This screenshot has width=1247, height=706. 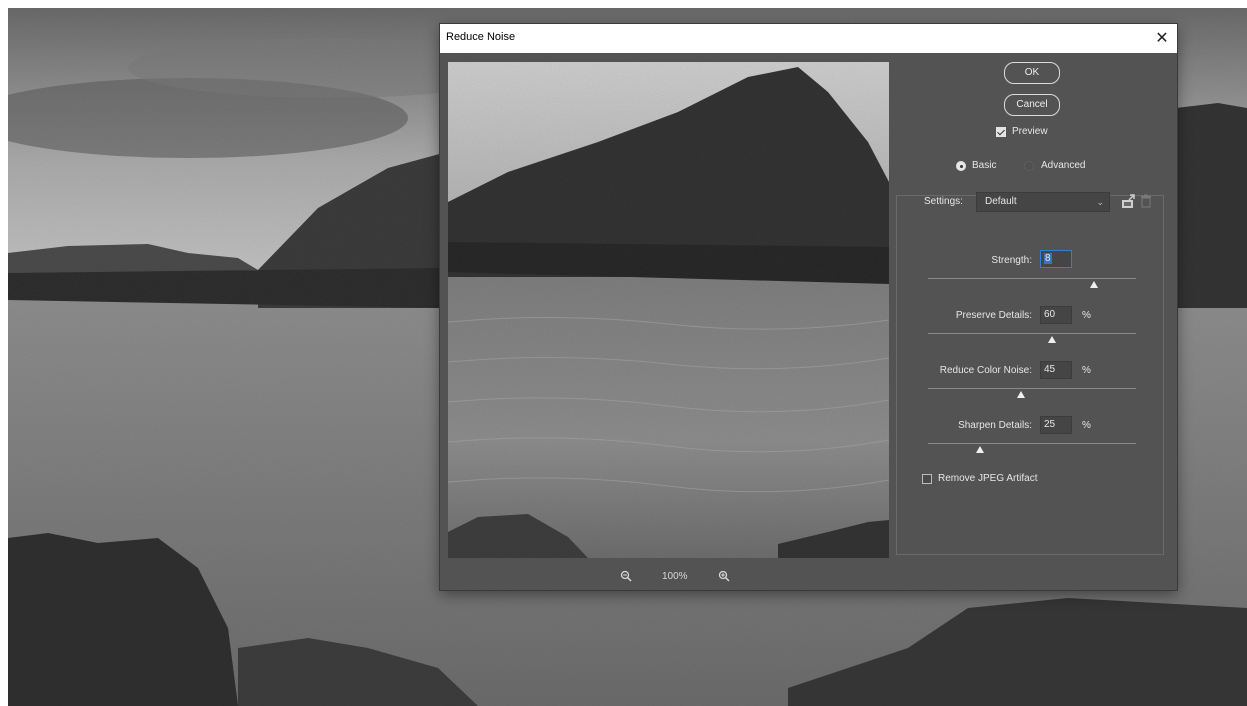 What do you see at coordinates (1011, 260) in the screenshot?
I see `strength-label: Strength:` at bounding box center [1011, 260].